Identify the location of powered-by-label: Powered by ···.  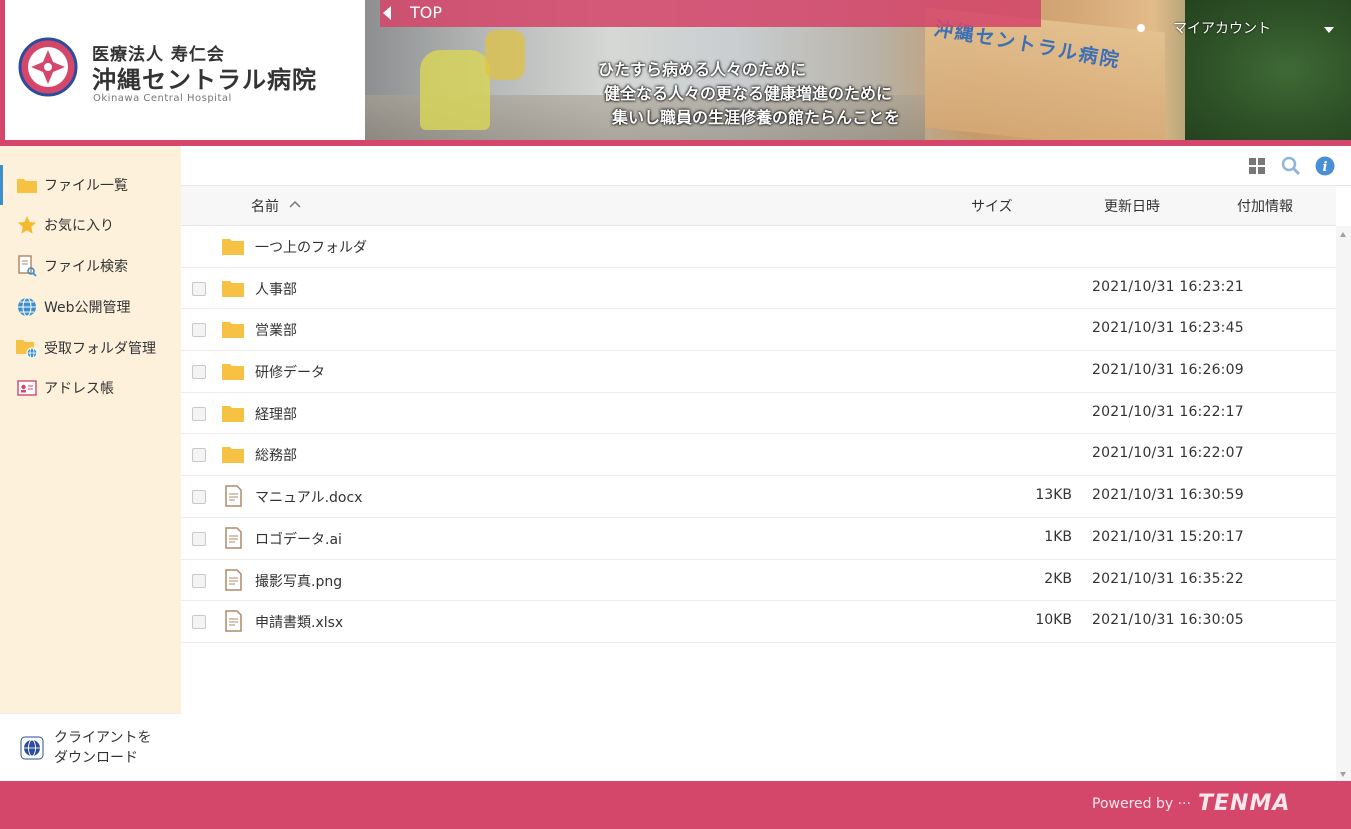
(1141, 804).